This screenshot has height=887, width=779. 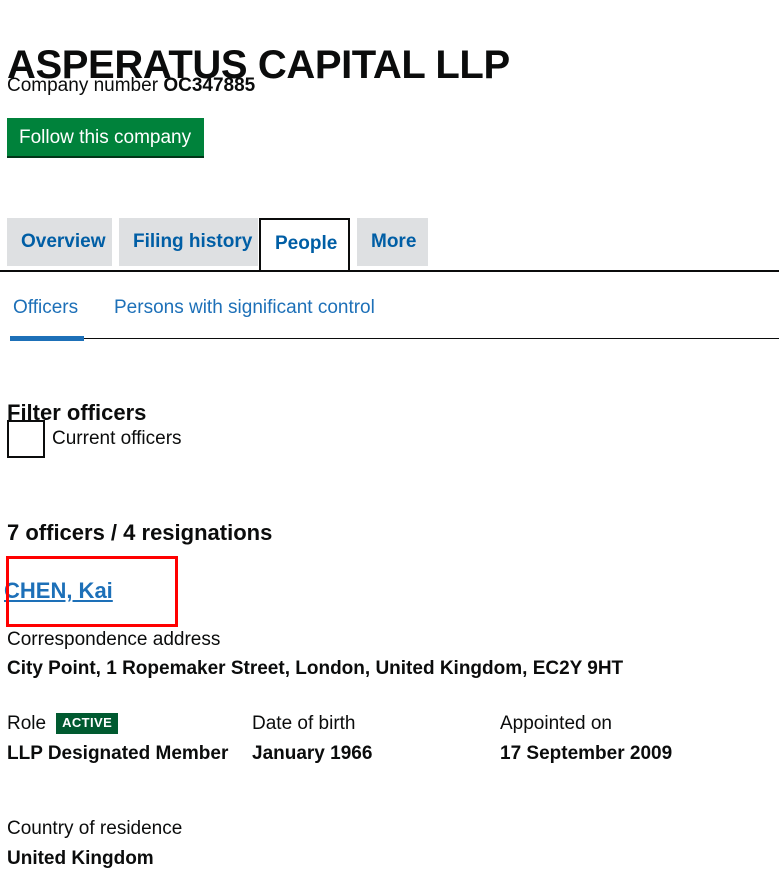 What do you see at coordinates (87, 723) in the screenshot?
I see `status-badge: ACTIVE` at bounding box center [87, 723].